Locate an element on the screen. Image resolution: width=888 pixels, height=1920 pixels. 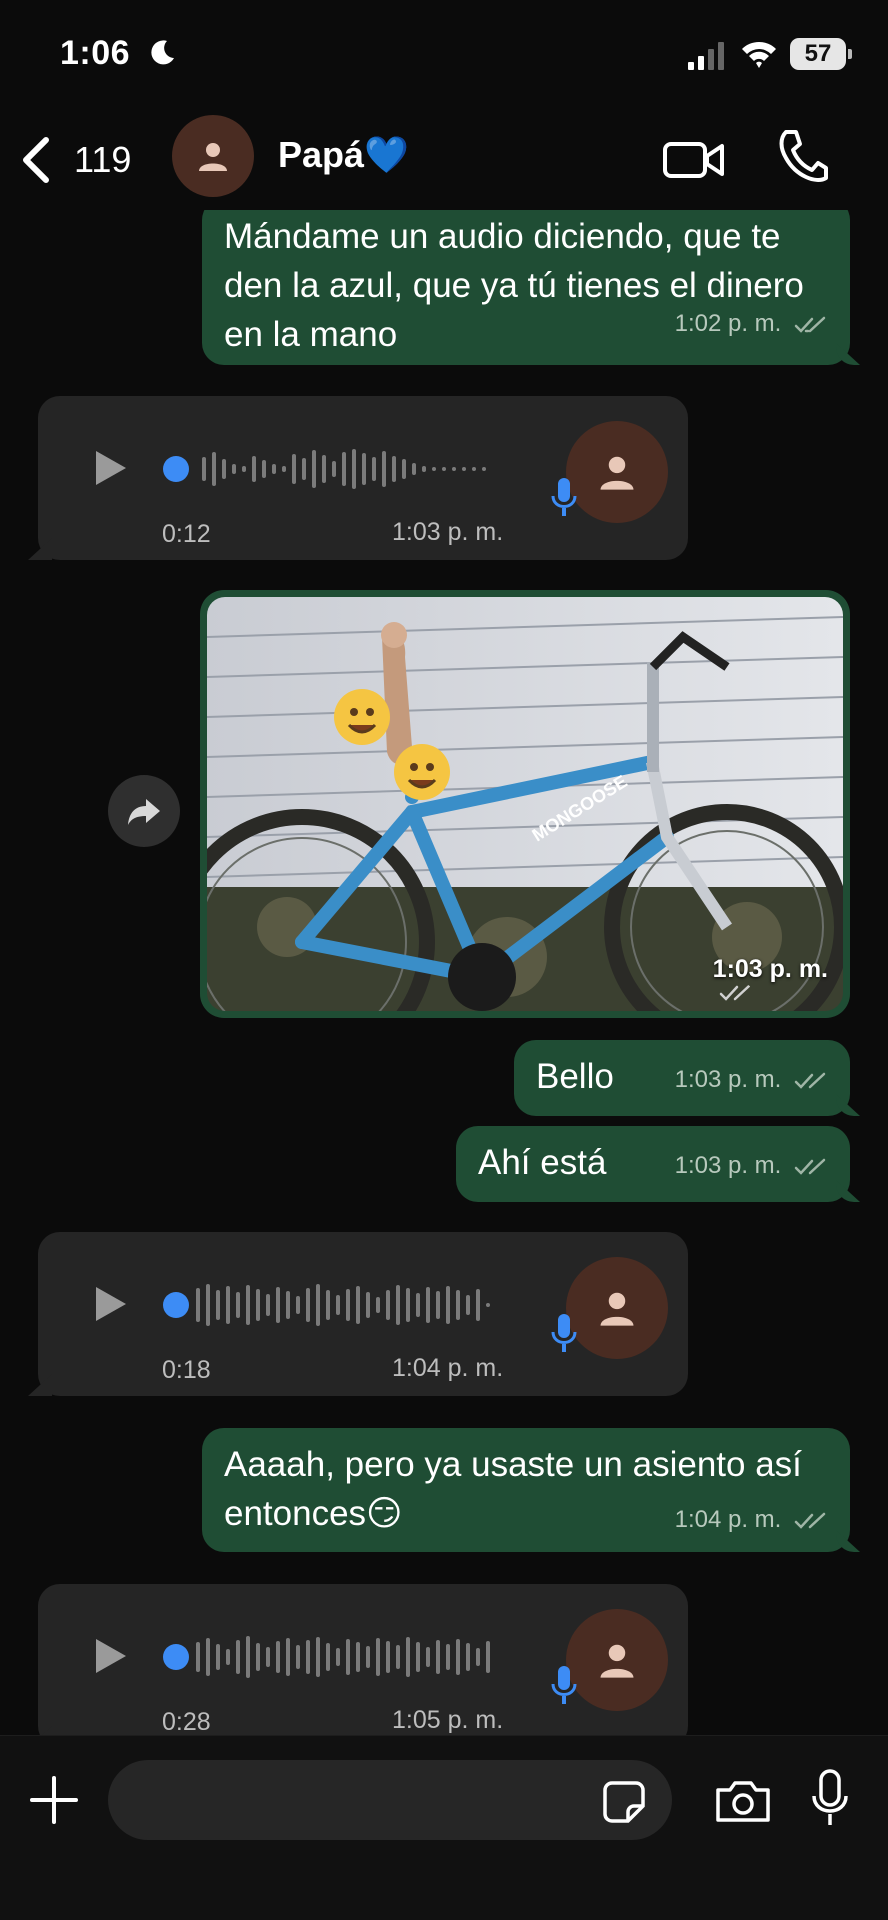
voice-message-incoming: 0:12 1:03 p. m. is located at coordinates (363, 478).